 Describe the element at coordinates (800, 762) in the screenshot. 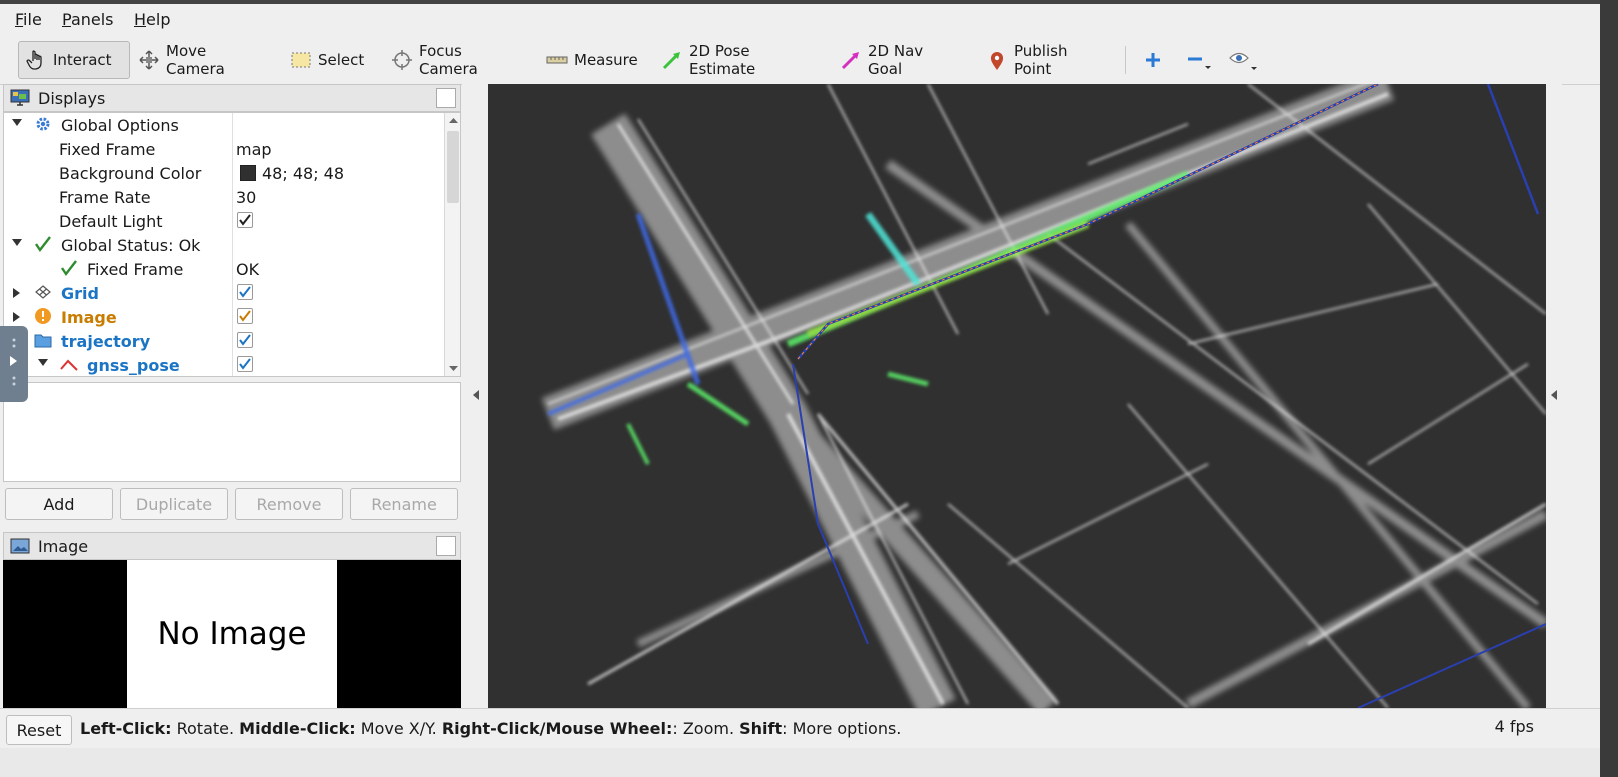

I see `window-bottom-edge` at that location.